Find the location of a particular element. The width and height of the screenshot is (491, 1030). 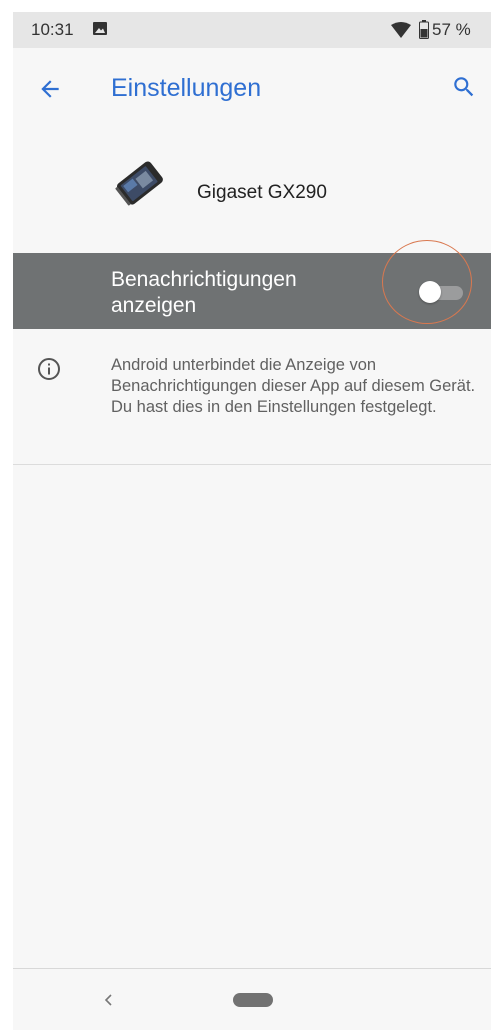

home-pill-icon is located at coordinates (253, 1000).